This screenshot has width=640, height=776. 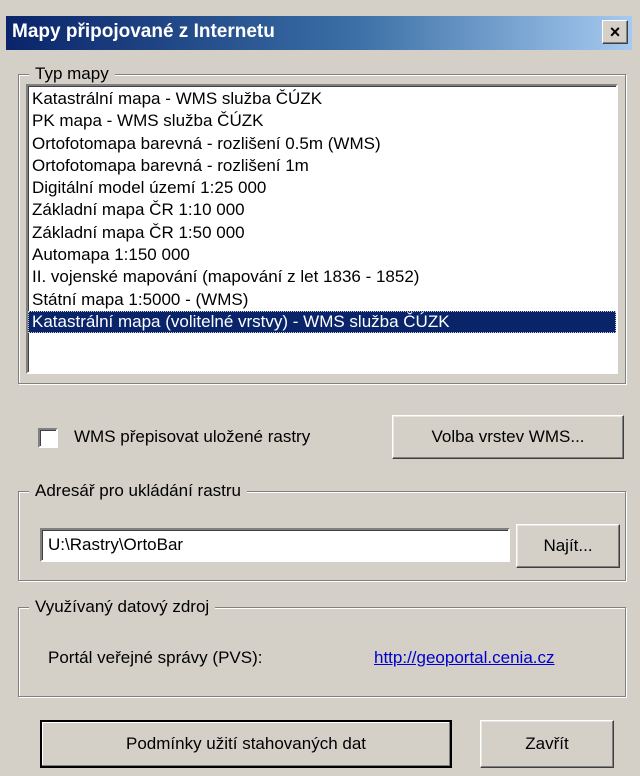 What do you see at coordinates (275, 545) in the screenshot?
I see `directory-path-input: U:\Rastry\OrtoBar` at bounding box center [275, 545].